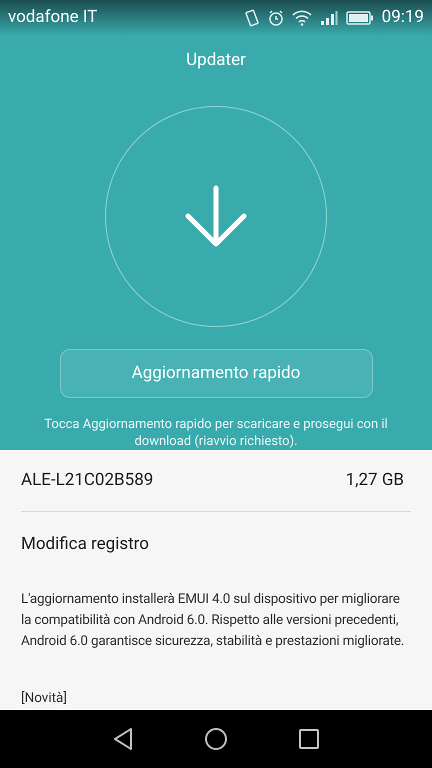 This screenshot has height=768, width=432. What do you see at coordinates (329, 17) in the screenshot?
I see `signal-icon` at bounding box center [329, 17].